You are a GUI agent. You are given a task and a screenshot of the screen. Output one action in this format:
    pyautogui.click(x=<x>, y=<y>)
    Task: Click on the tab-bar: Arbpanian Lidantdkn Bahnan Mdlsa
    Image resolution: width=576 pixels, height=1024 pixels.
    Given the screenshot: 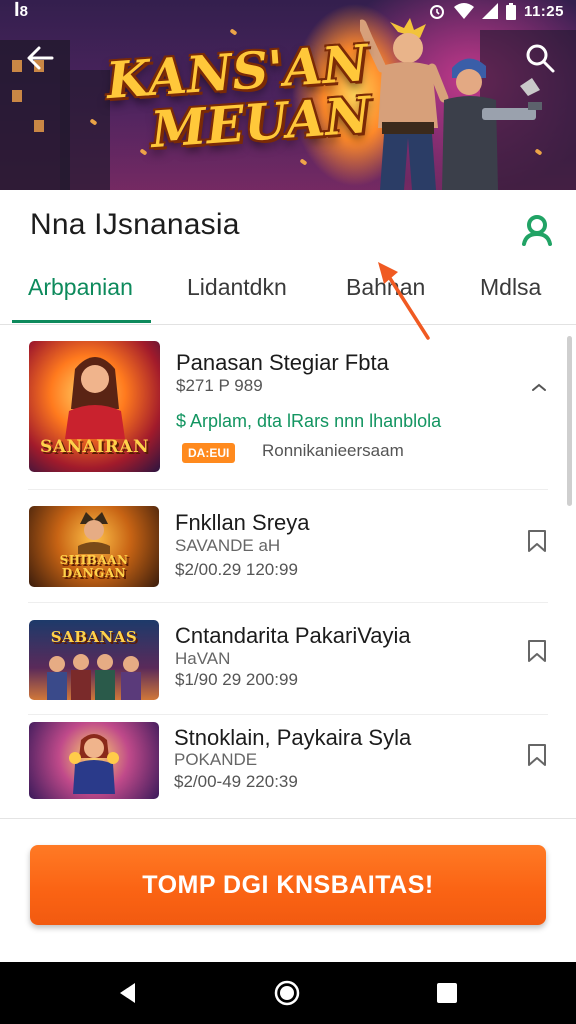 What is the action you would take?
    pyautogui.click(x=288, y=293)
    